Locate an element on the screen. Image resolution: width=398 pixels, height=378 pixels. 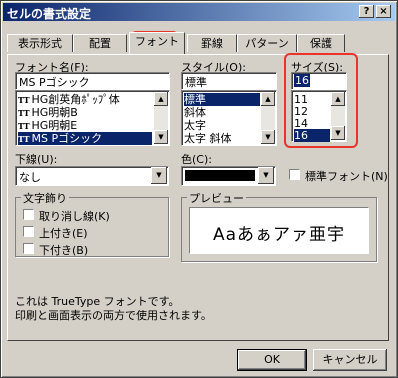
font-list-item: TT HG明朝E is located at coordinates (85, 125).